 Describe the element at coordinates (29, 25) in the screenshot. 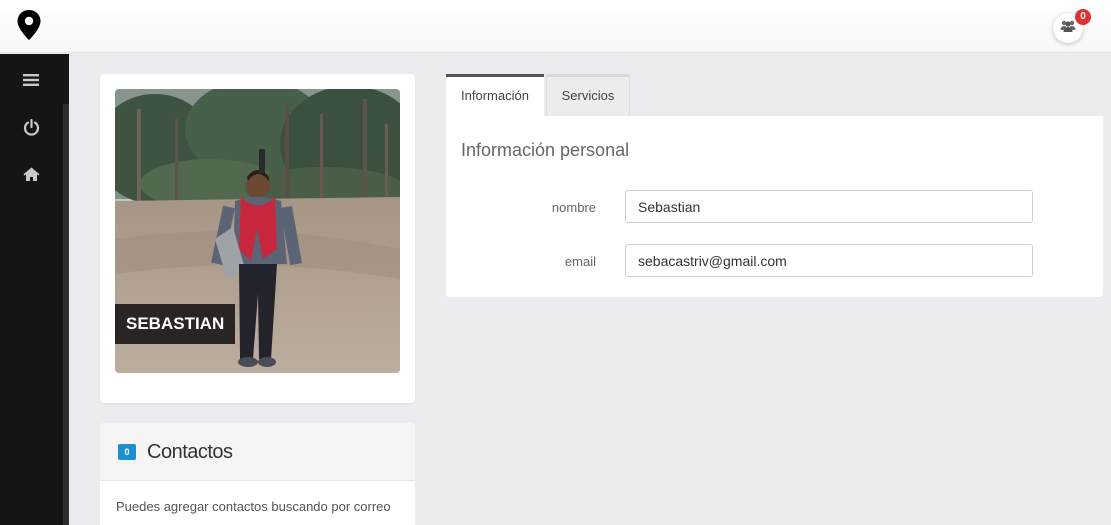

I see `map-marker-icon` at that location.